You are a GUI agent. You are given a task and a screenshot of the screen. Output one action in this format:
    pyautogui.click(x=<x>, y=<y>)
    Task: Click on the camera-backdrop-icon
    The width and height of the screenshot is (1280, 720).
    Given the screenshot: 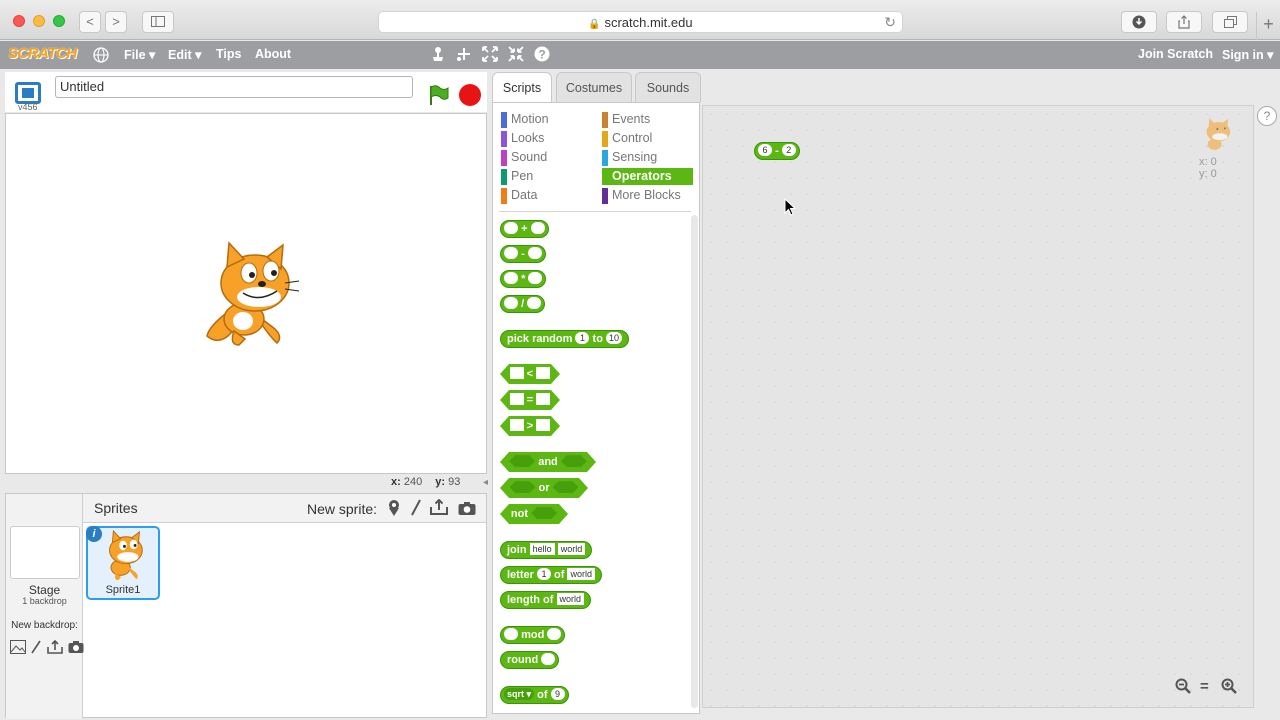 What is the action you would take?
    pyautogui.click(x=76, y=647)
    